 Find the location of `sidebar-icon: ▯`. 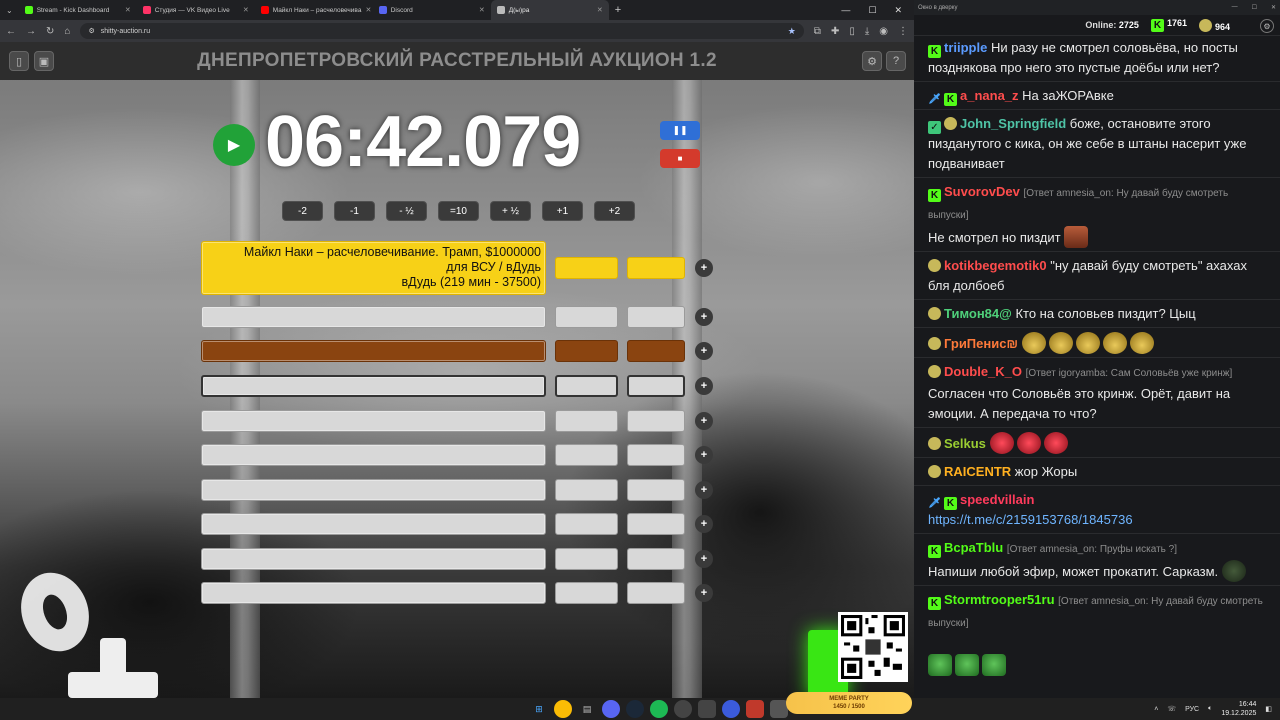

sidebar-icon: ▯ is located at coordinates (852, 31).